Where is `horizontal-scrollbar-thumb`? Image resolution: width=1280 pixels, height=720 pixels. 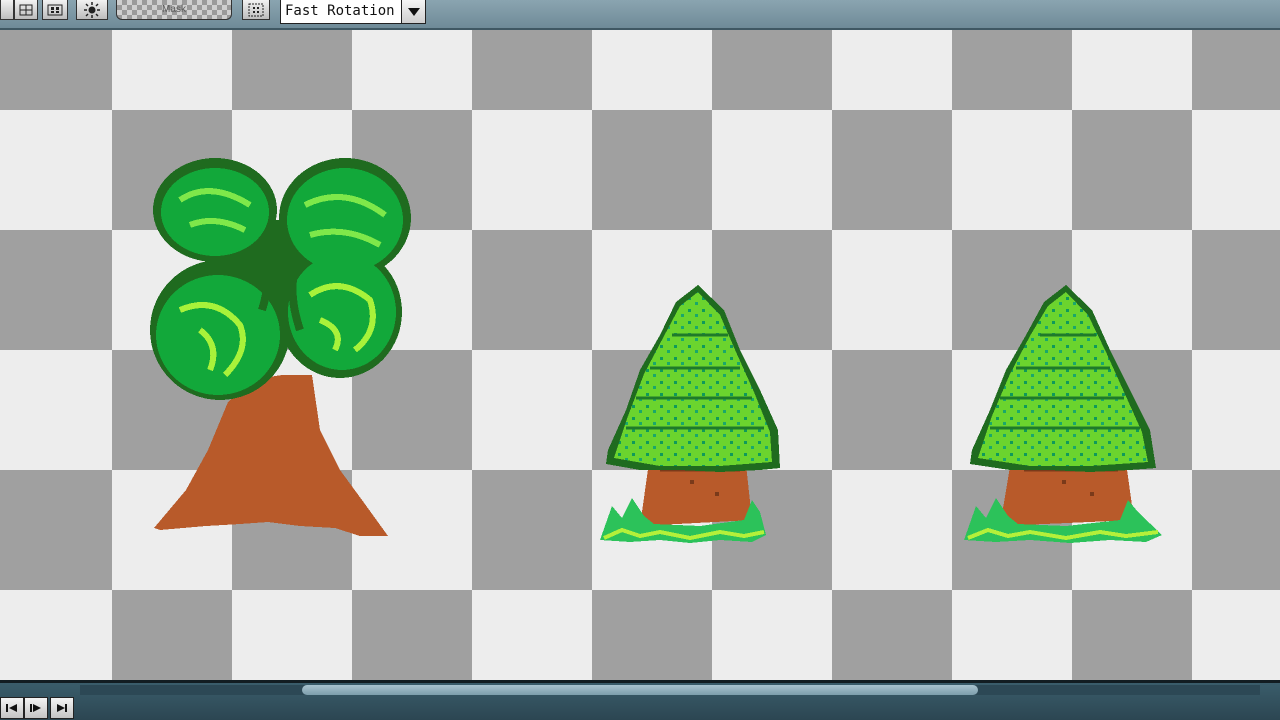 horizontal-scrollbar-thumb is located at coordinates (640, 690).